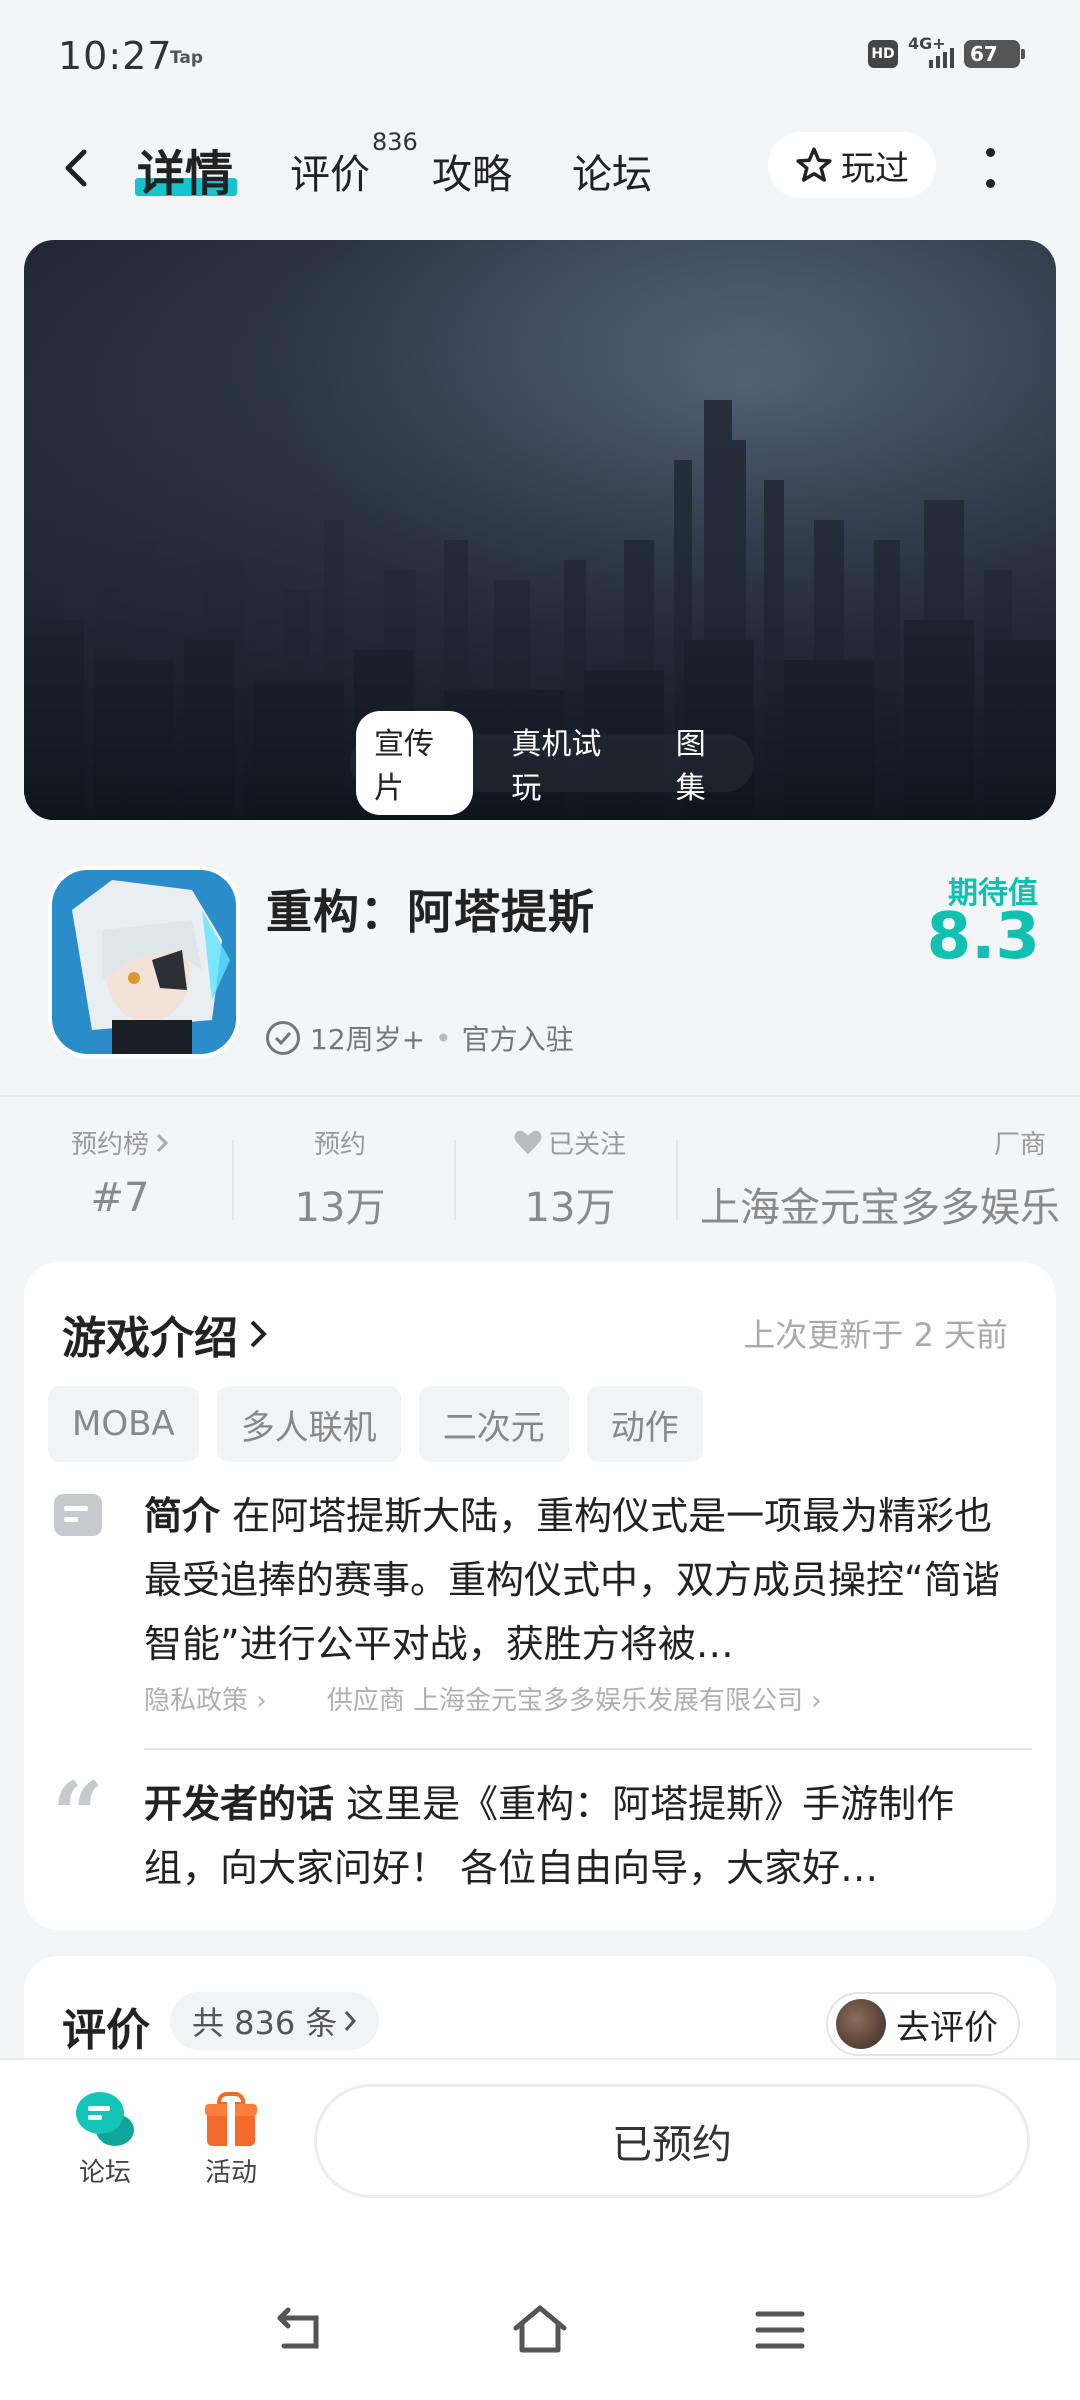  Describe the element at coordinates (187, 58) in the screenshot. I see `carrier-tag: Tap` at that location.